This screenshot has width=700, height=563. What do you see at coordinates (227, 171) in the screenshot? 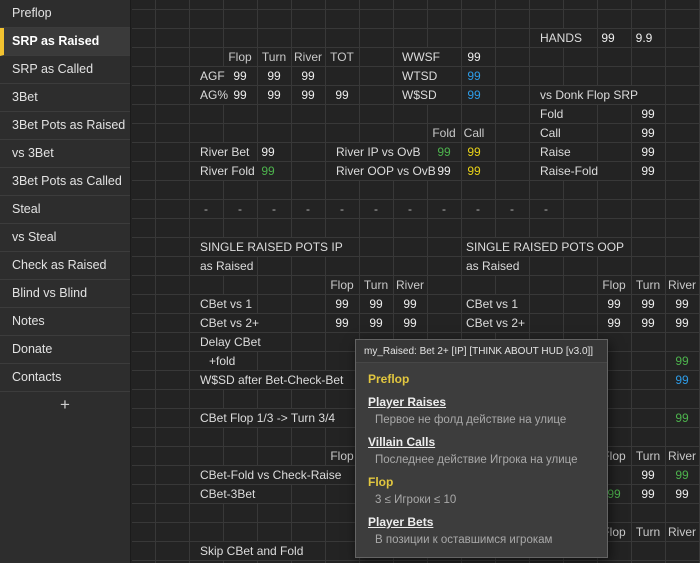
I see `river-fold-label: River Fold` at bounding box center [227, 171].